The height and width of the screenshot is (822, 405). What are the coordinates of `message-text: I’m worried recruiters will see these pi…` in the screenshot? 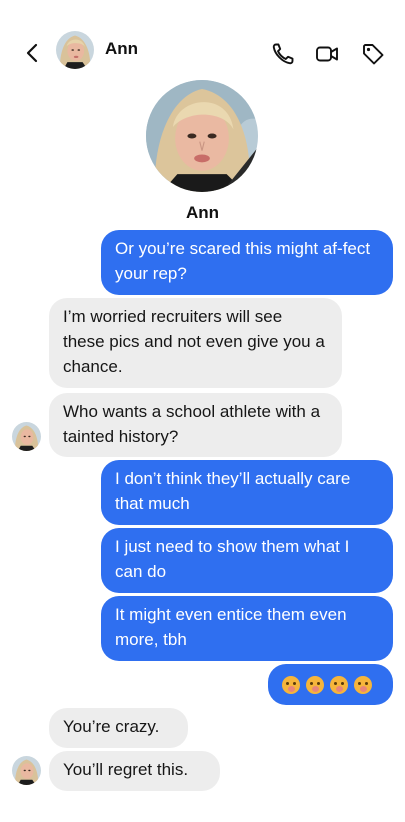 It's located at (194, 341).